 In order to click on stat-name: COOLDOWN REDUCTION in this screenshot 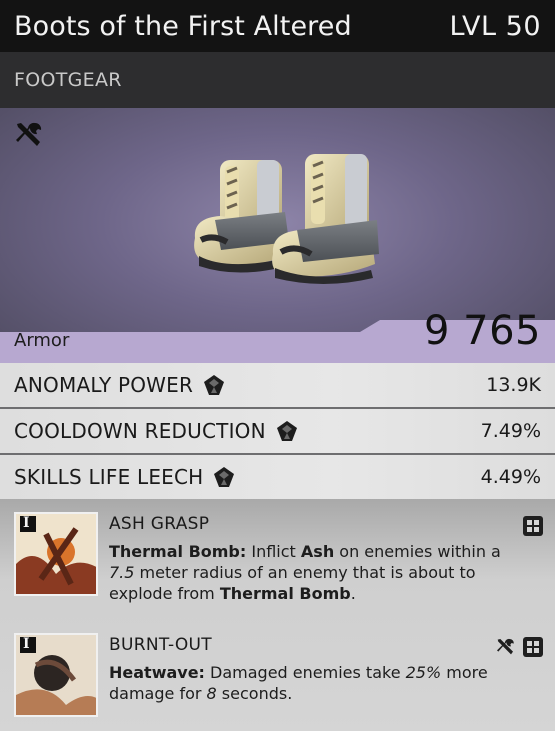, I will do `click(140, 431)`.